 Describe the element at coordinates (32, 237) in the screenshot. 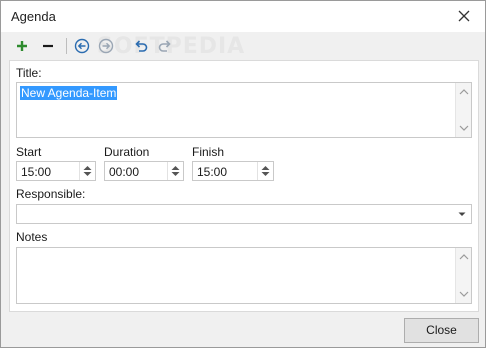

I see `notes-label: Notes` at that location.